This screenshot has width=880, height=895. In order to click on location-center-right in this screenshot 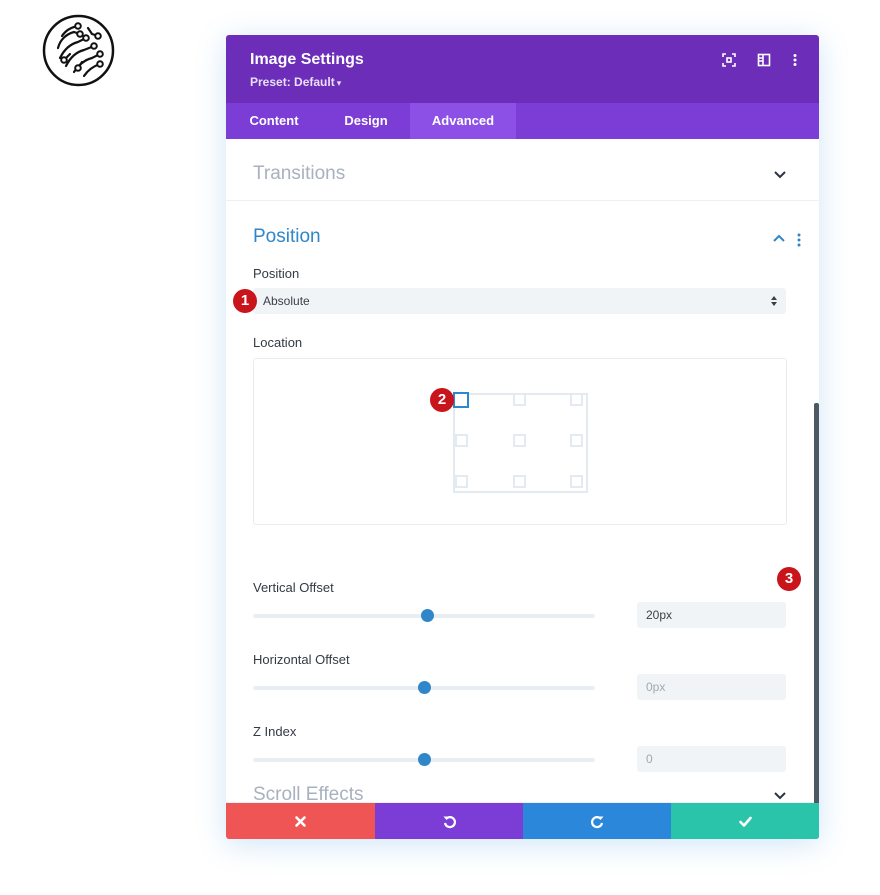, I will do `click(576, 440)`.